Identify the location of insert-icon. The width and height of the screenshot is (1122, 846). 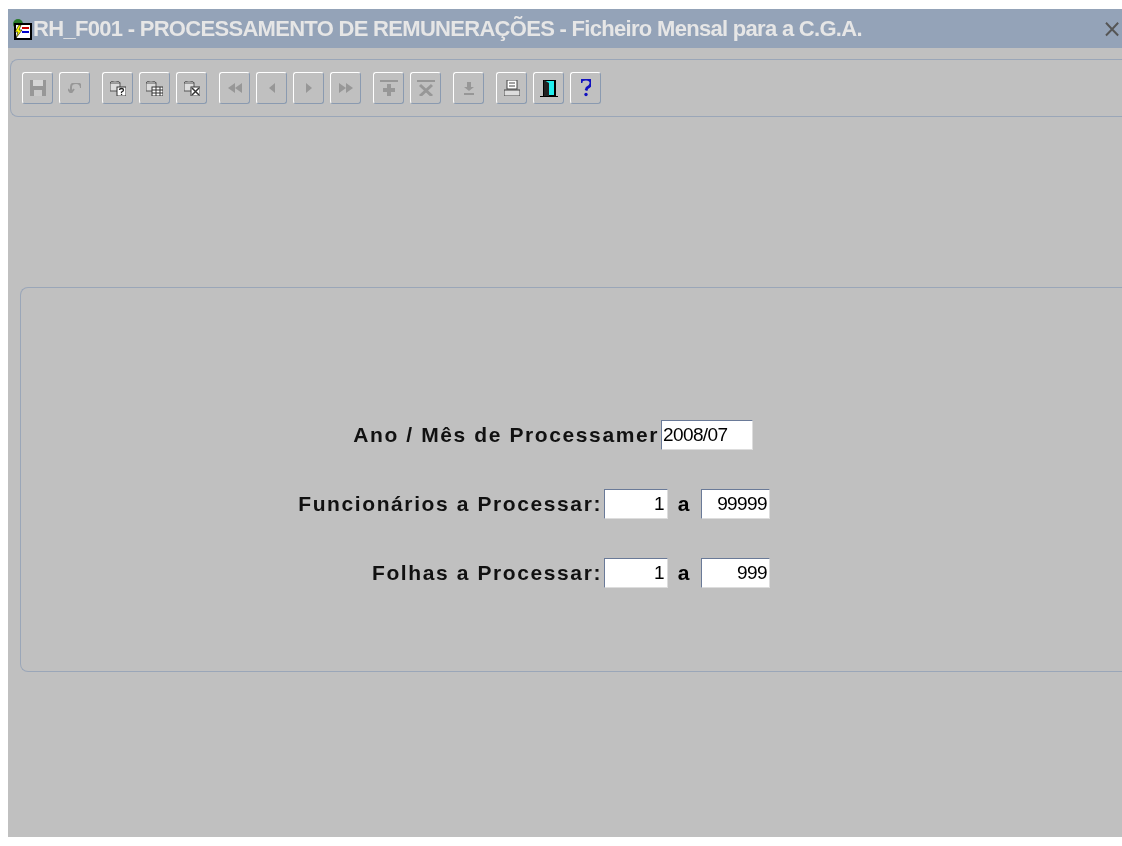
(388, 88).